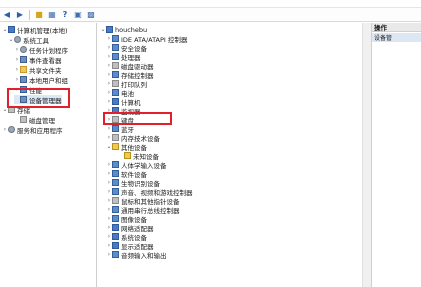 This screenshot has width=421, height=287. Describe the element at coordinates (23, 119) in the screenshot. I see `disk-management-icon` at that location.